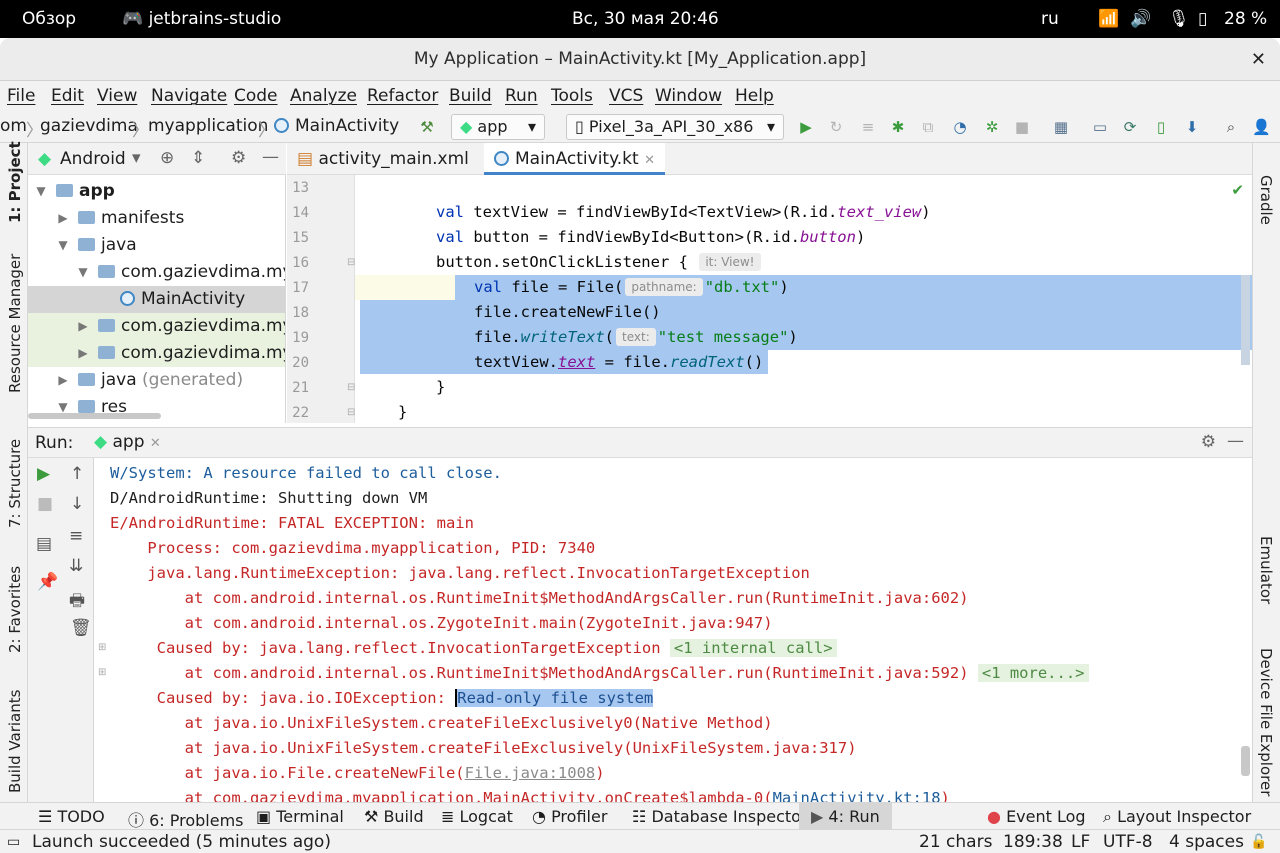 This screenshot has height=853, width=1280. Describe the element at coordinates (675, 127) in the screenshot. I see `device-select: ▯ Pixel_3a_API_30_x86 ▾` at that location.